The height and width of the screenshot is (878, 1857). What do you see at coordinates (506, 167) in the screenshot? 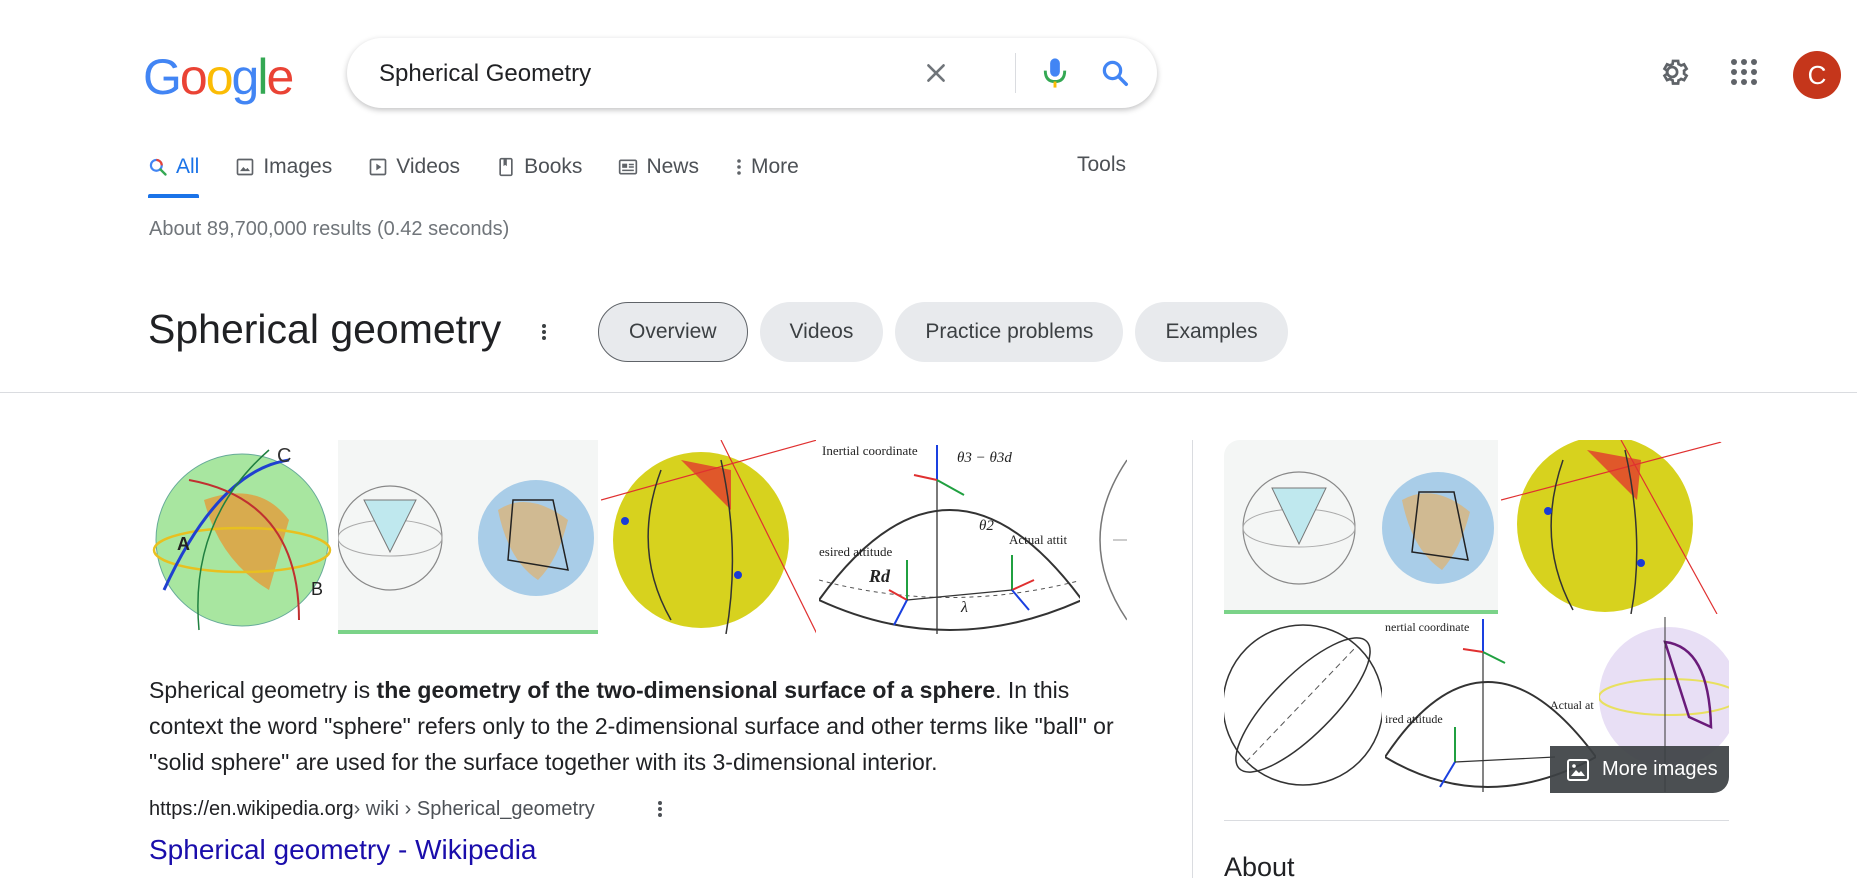
I see `book-icon` at bounding box center [506, 167].